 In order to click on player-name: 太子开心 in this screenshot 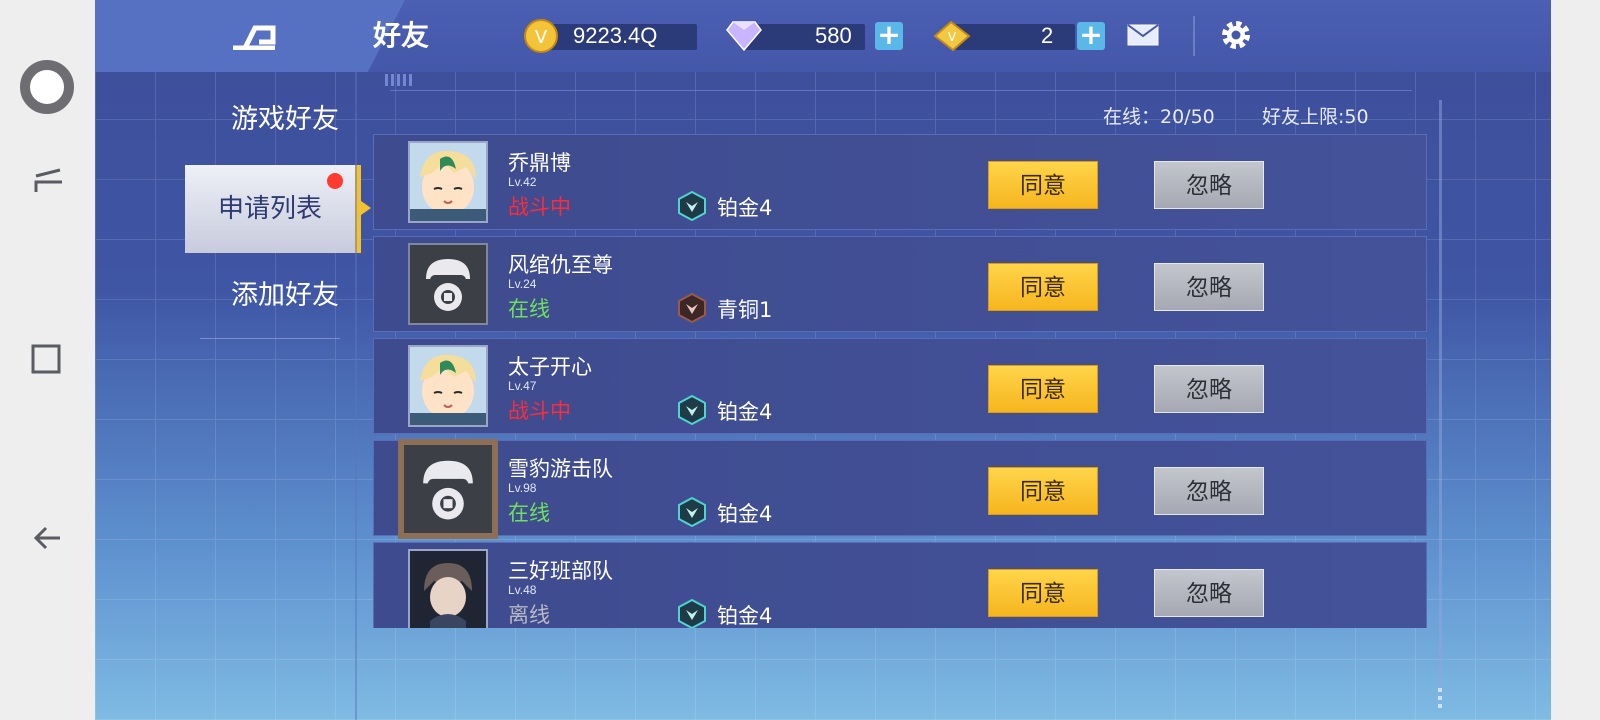, I will do `click(550, 367)`.